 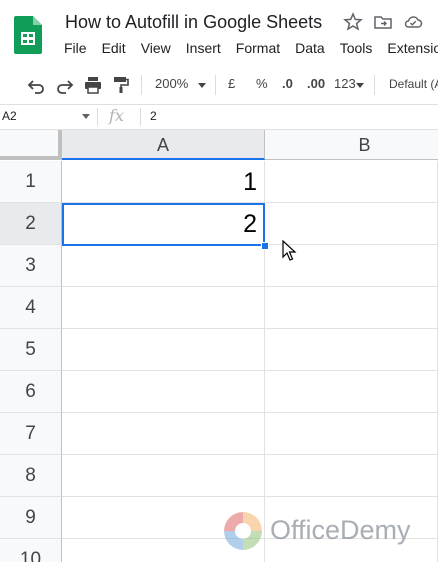 I want to click on officedemy-watermark: OfficeDemy, so click(x=327, y=531).